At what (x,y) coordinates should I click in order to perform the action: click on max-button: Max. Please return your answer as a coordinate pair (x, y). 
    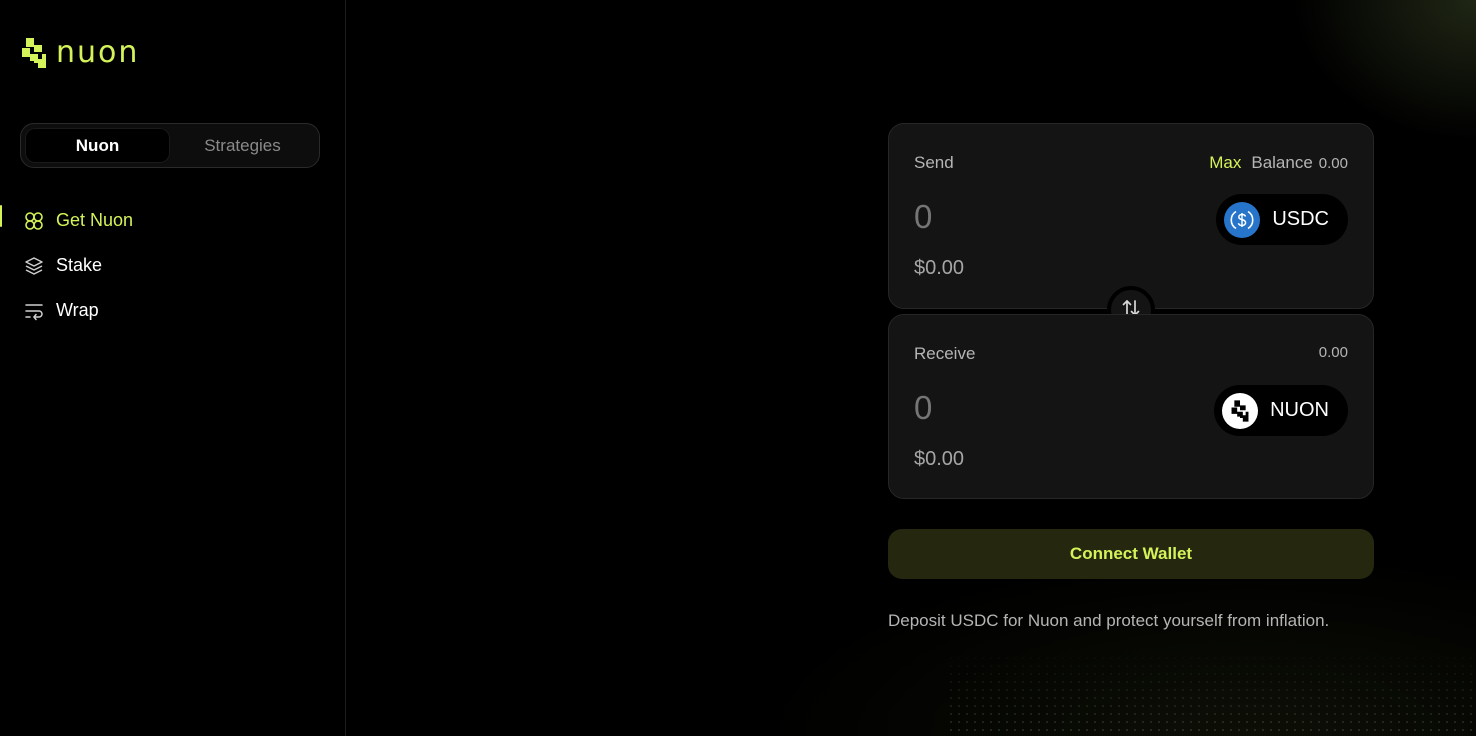
    Looking at the image, I should click on (1225, 163).